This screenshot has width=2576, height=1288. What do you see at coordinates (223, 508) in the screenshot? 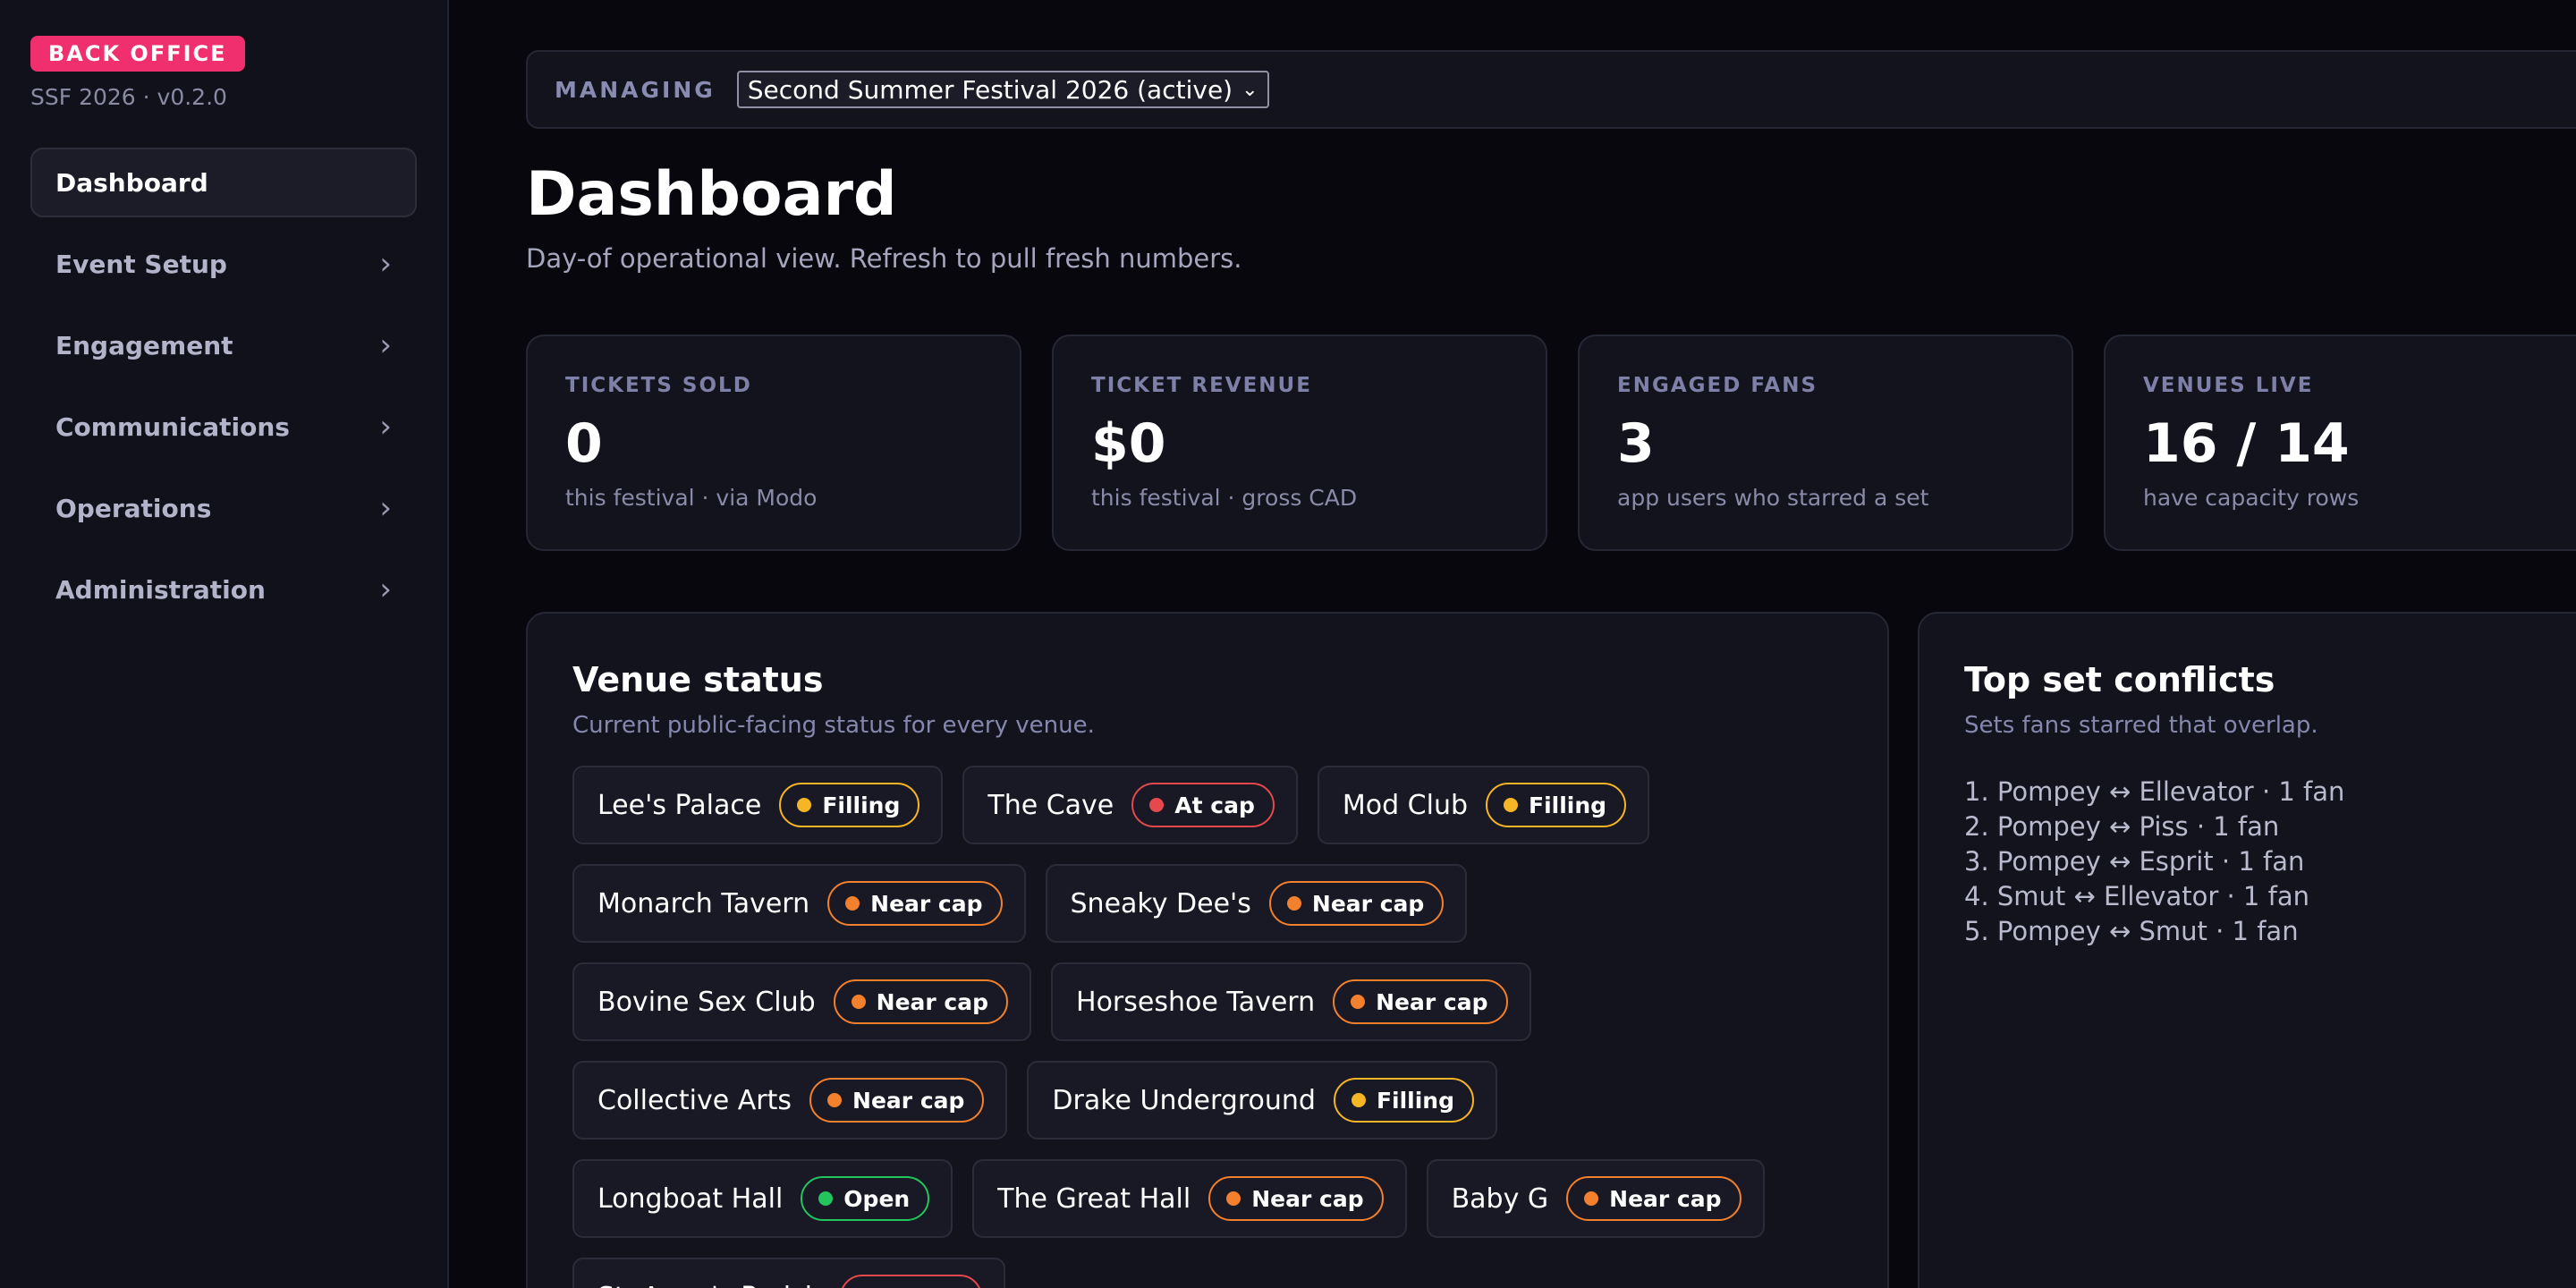
I see `sidebar-item-operations: Operations ›` at bounding box center [223, 508].